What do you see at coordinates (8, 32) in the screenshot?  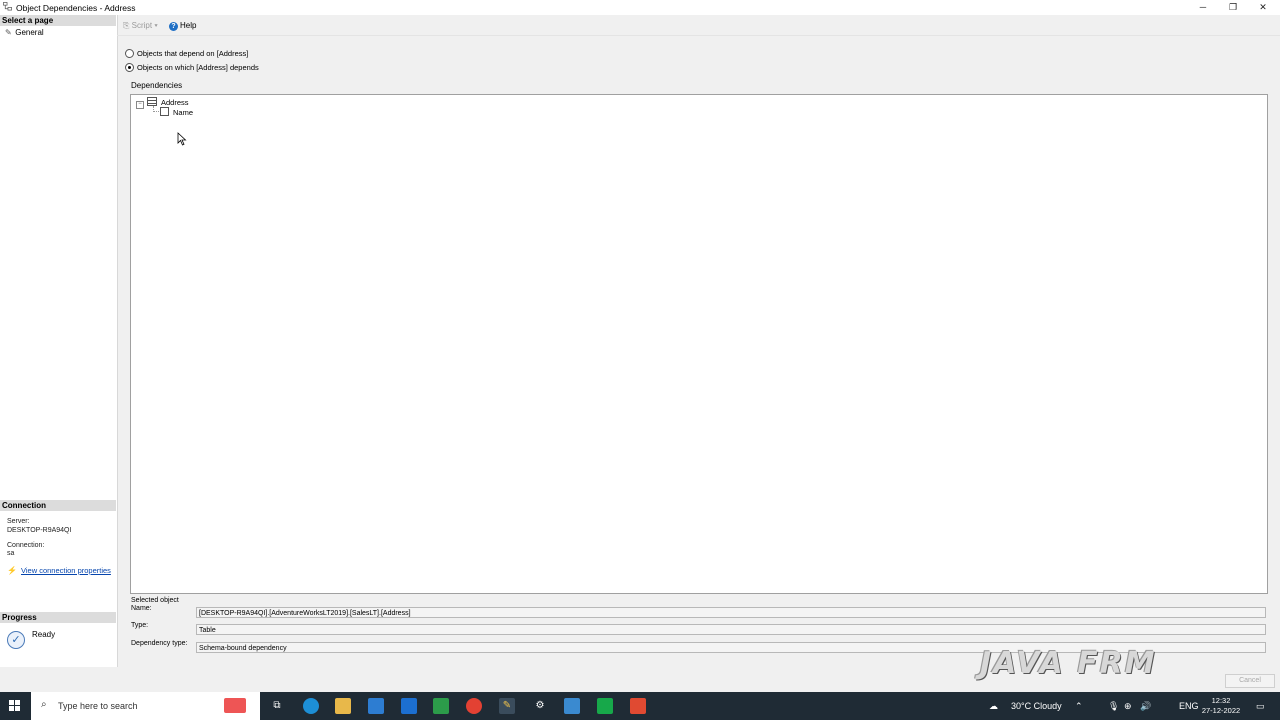 I see `wrench-icon: ✎` at bounding box center [8, 32].